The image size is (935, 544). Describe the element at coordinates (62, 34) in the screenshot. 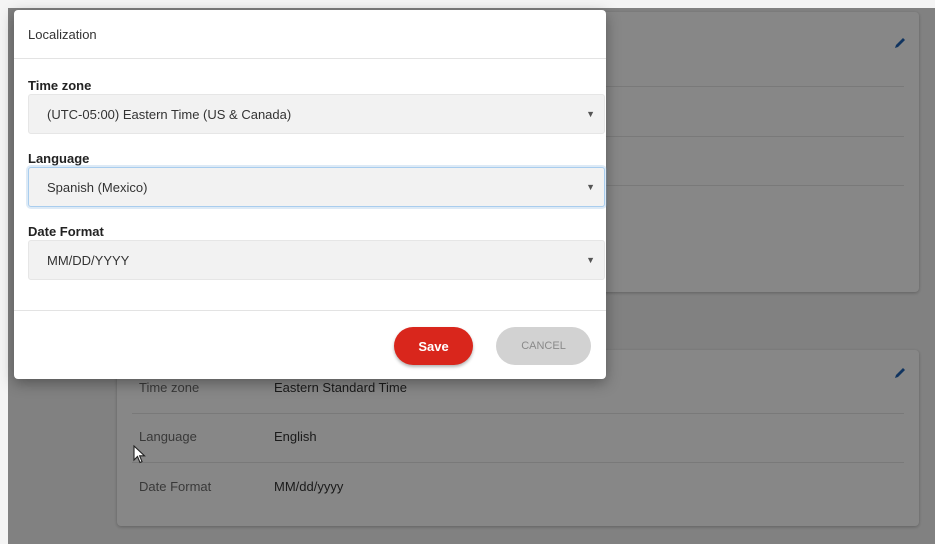

I see `modal-title: Localization` at that location.